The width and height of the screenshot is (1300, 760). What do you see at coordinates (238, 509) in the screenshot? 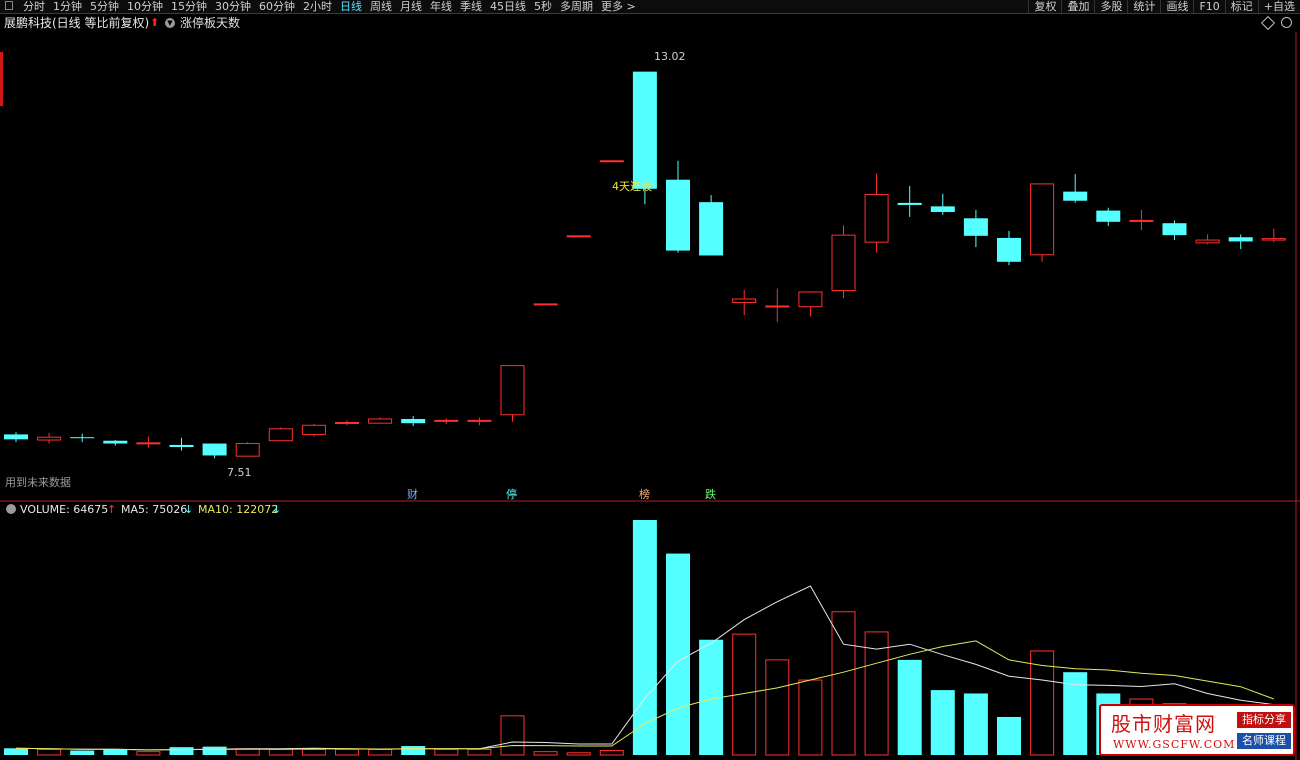
I see `ma10-label: MA10: 122072` at bounding box center [238, 509].